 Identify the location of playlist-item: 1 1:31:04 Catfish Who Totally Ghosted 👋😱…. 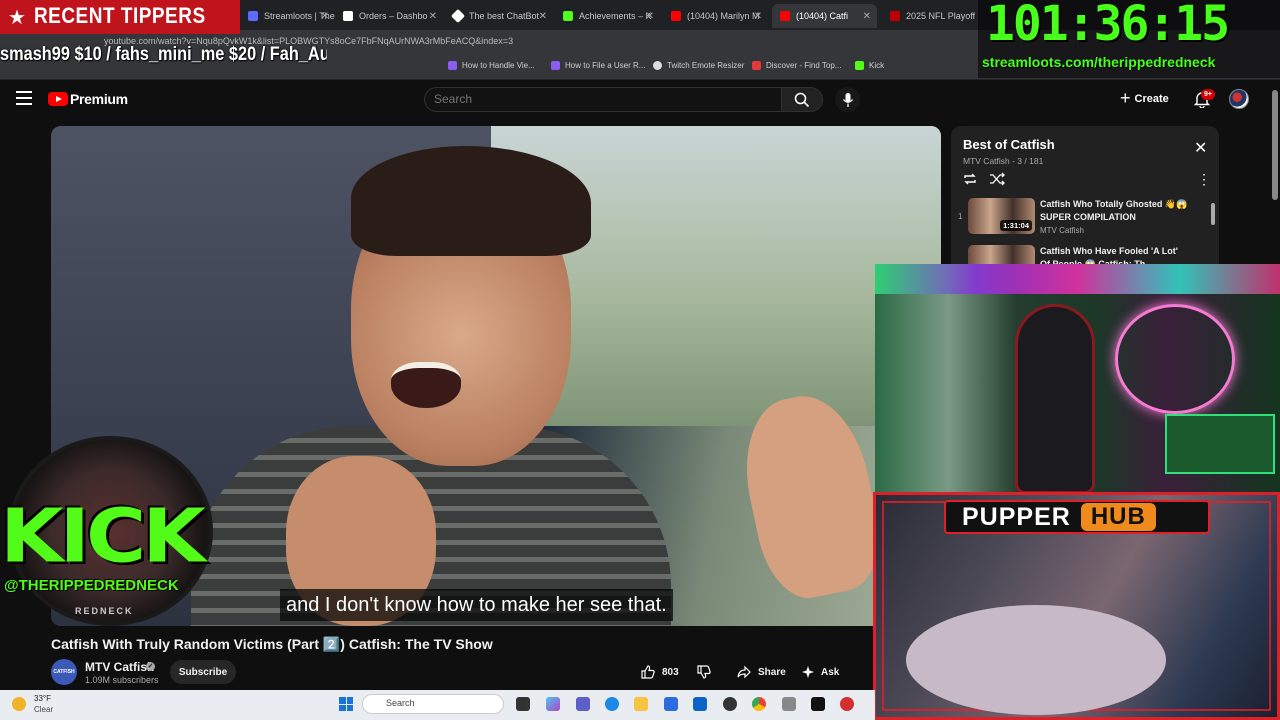
(1083, 219).